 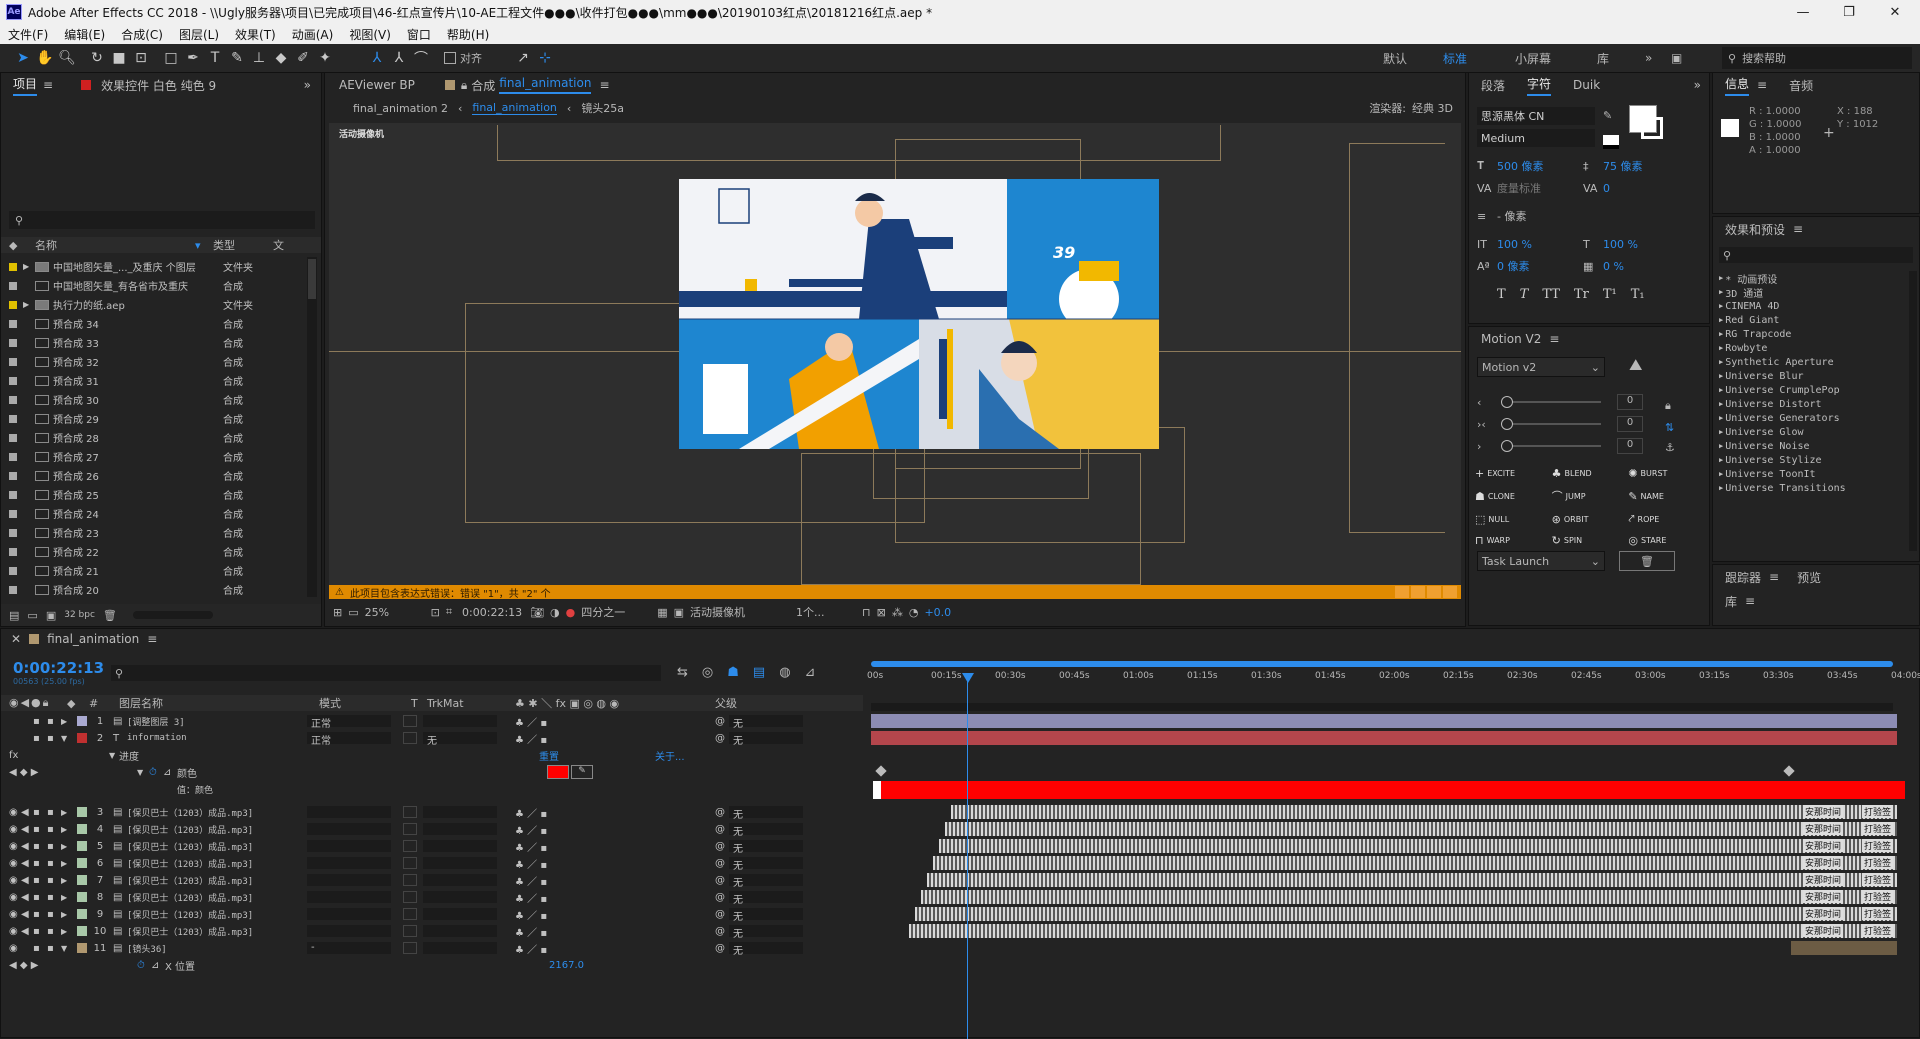 What do you see at coordinates (307, 85) in the screenshot?
I see `panel-overflow-icon: »` at bounding box center [307, 85].